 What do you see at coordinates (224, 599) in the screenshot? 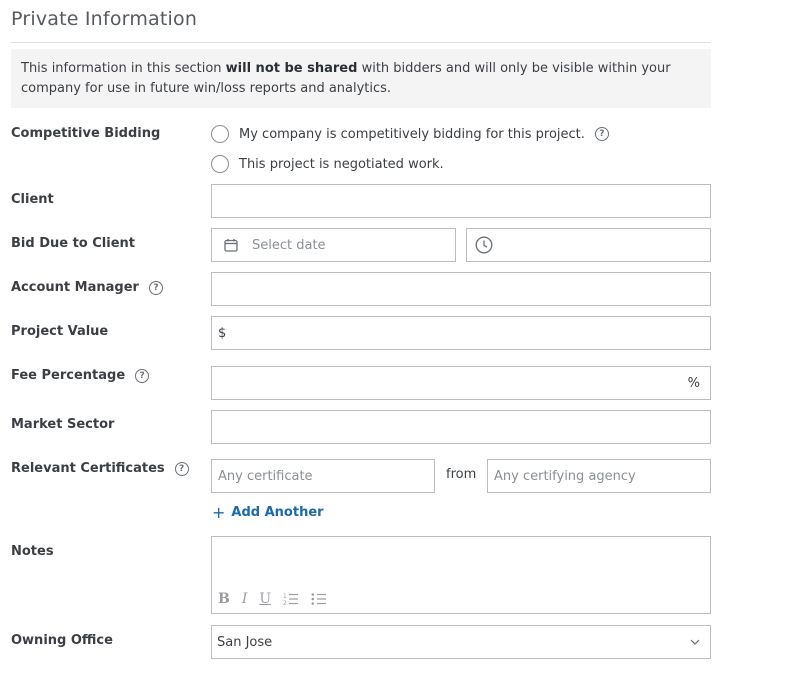
I see `bold-button: B` at bounding box center [224, 599].